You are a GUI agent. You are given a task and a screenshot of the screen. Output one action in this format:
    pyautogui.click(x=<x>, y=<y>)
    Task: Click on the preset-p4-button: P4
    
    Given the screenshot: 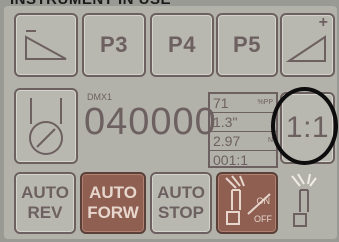 What is the action you would take?
    pyautogui.click(x=182, y=45)
    